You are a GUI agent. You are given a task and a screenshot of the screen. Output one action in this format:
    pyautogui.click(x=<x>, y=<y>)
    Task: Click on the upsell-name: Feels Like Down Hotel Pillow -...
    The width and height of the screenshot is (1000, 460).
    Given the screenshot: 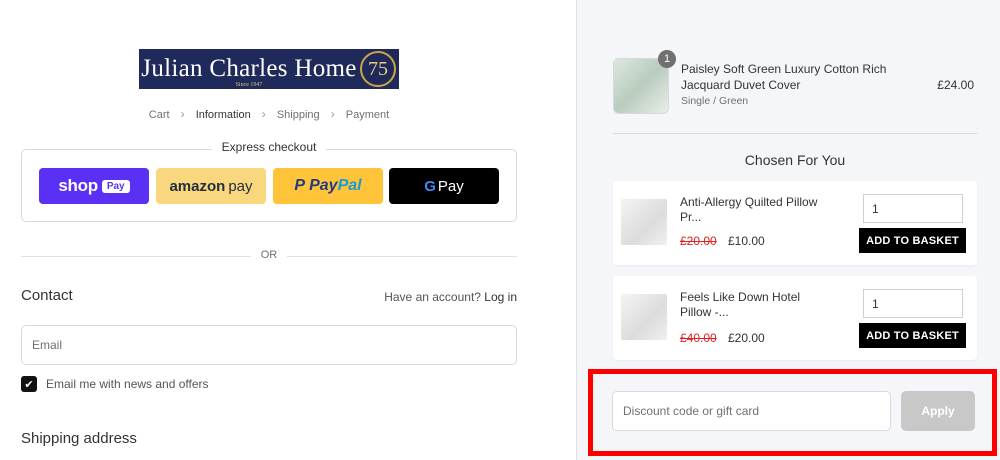 What is the action you would take?
    pyautogui.click(x=755, y=305)
    